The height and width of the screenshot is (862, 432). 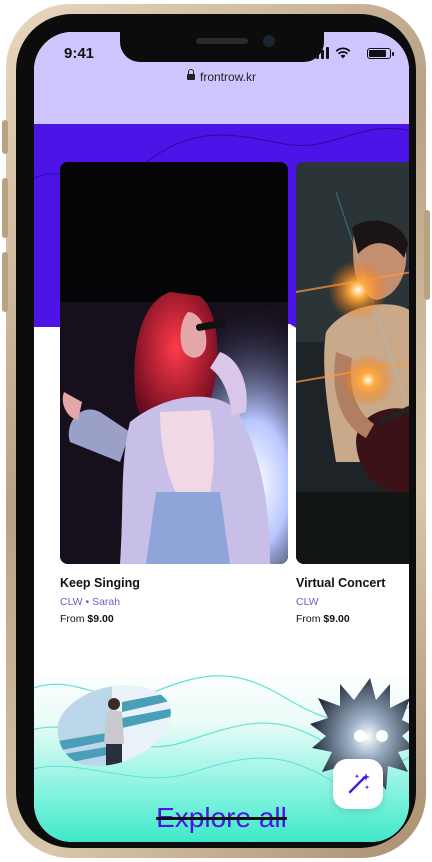 What do you see at coordinates (307, 602) in the screenshot?
I see `card-artist: CLW` at bounding box center [307, 602].